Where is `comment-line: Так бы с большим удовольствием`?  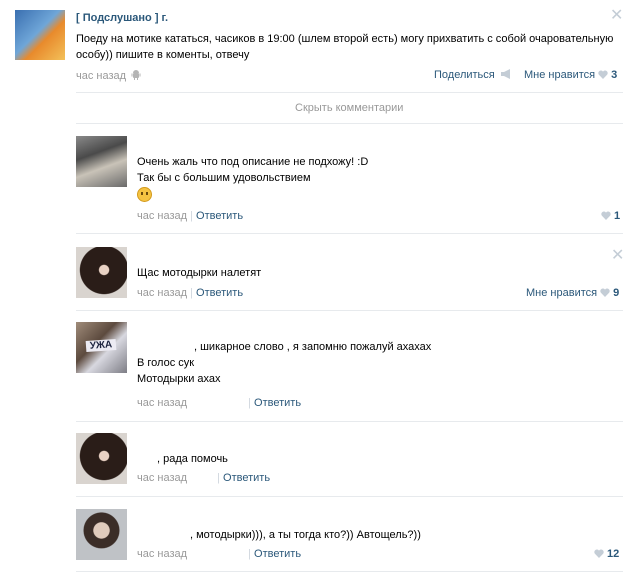 comment-line: Так бы с большим удовольствием is located at coordinates (224, 178).